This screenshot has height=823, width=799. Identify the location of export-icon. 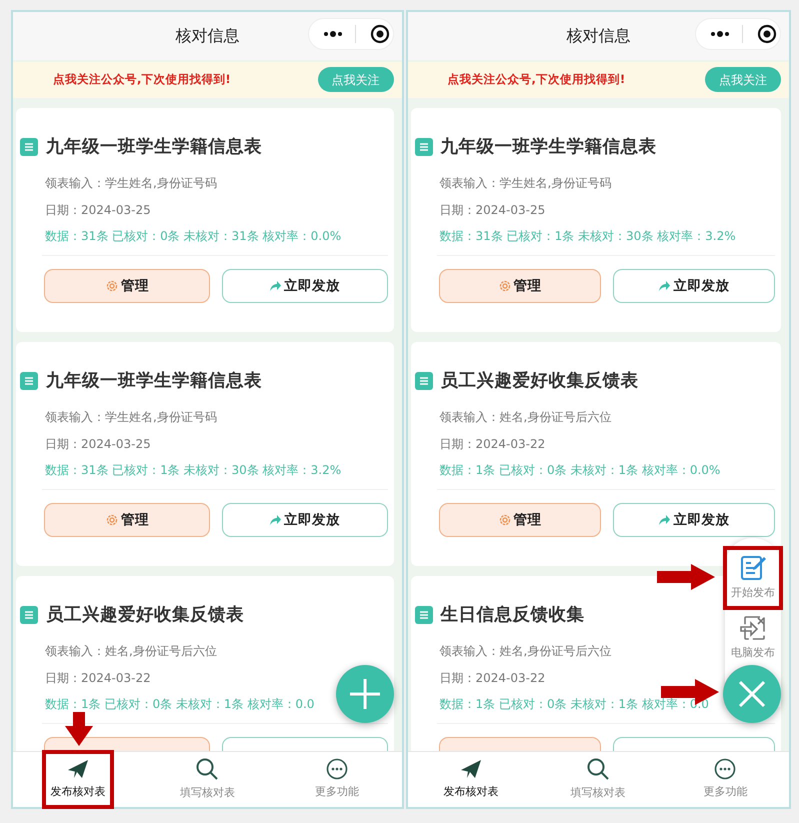
(753, 628).